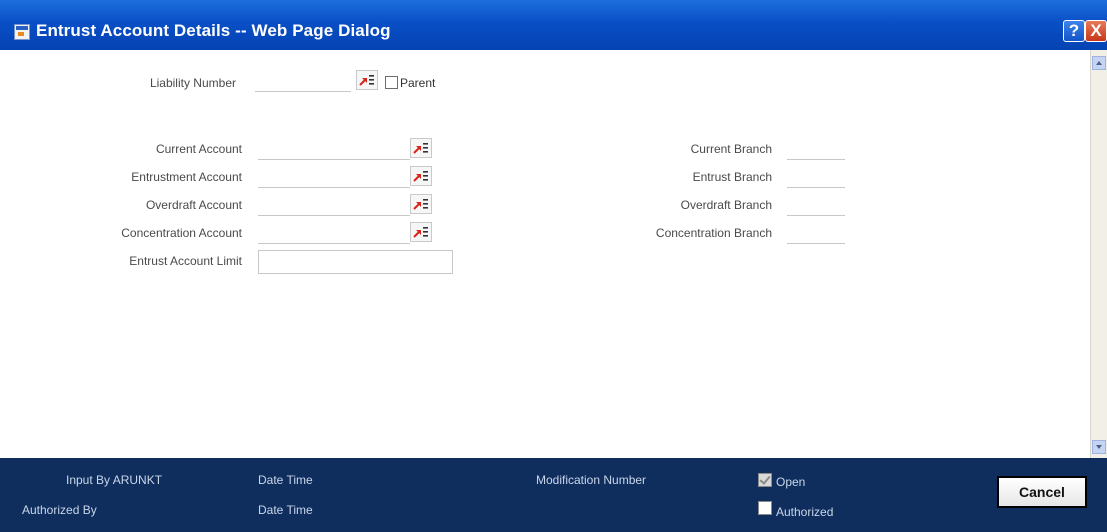 The width and height of the screenshot is (1107, 532). Describe the element at coordinates (732, 177) in the screenshot. I see `entrust-branch-label: Entrust Branch` at that location.